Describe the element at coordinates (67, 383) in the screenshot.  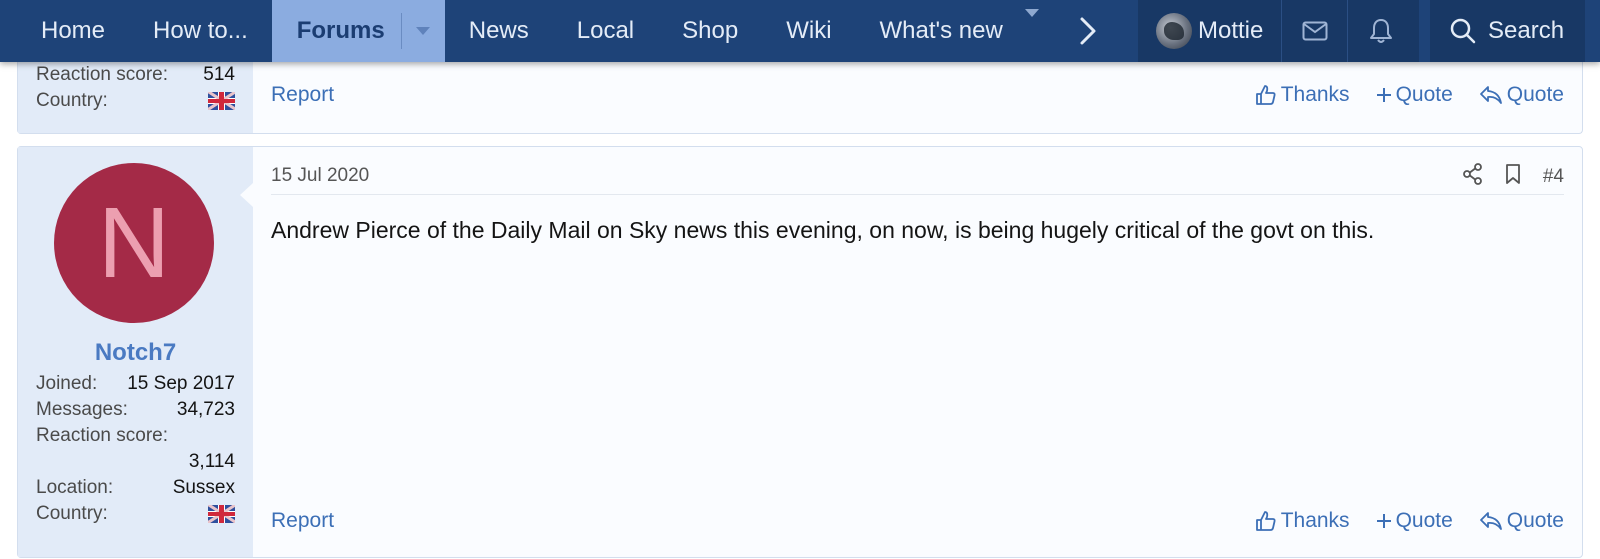
I see `stat-label: Joined:` at that location.